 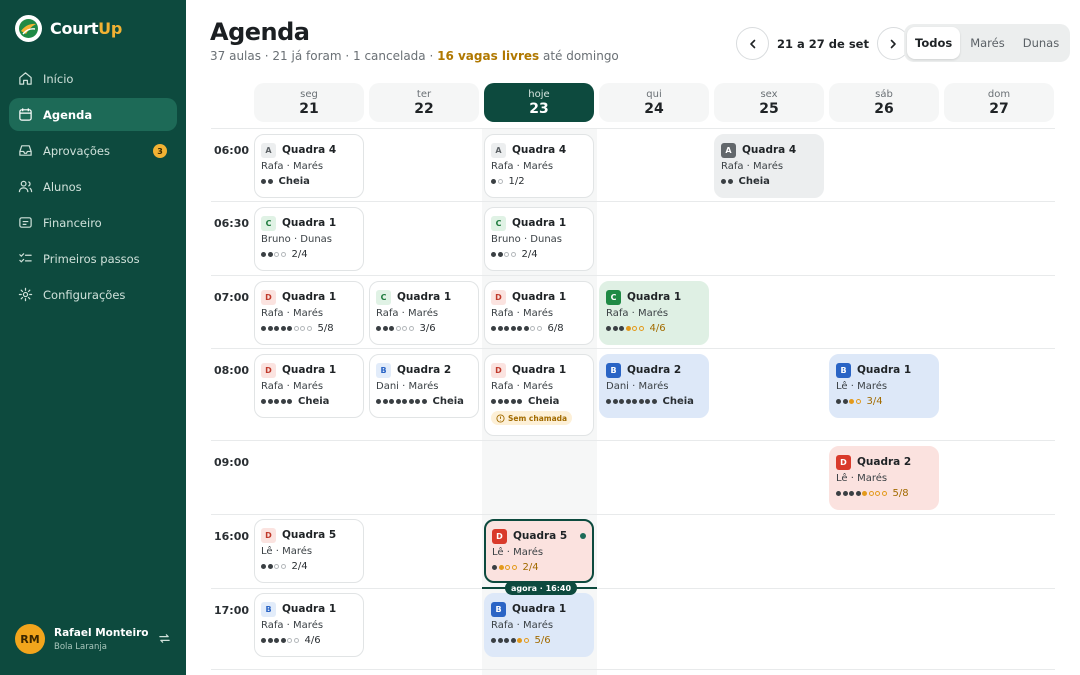 What do you see at coordinates (884, 386) in the screenshot?
I see `class-card: B Quadra 1 Lê · Marés 3/4` at bounding box center [884, 386].